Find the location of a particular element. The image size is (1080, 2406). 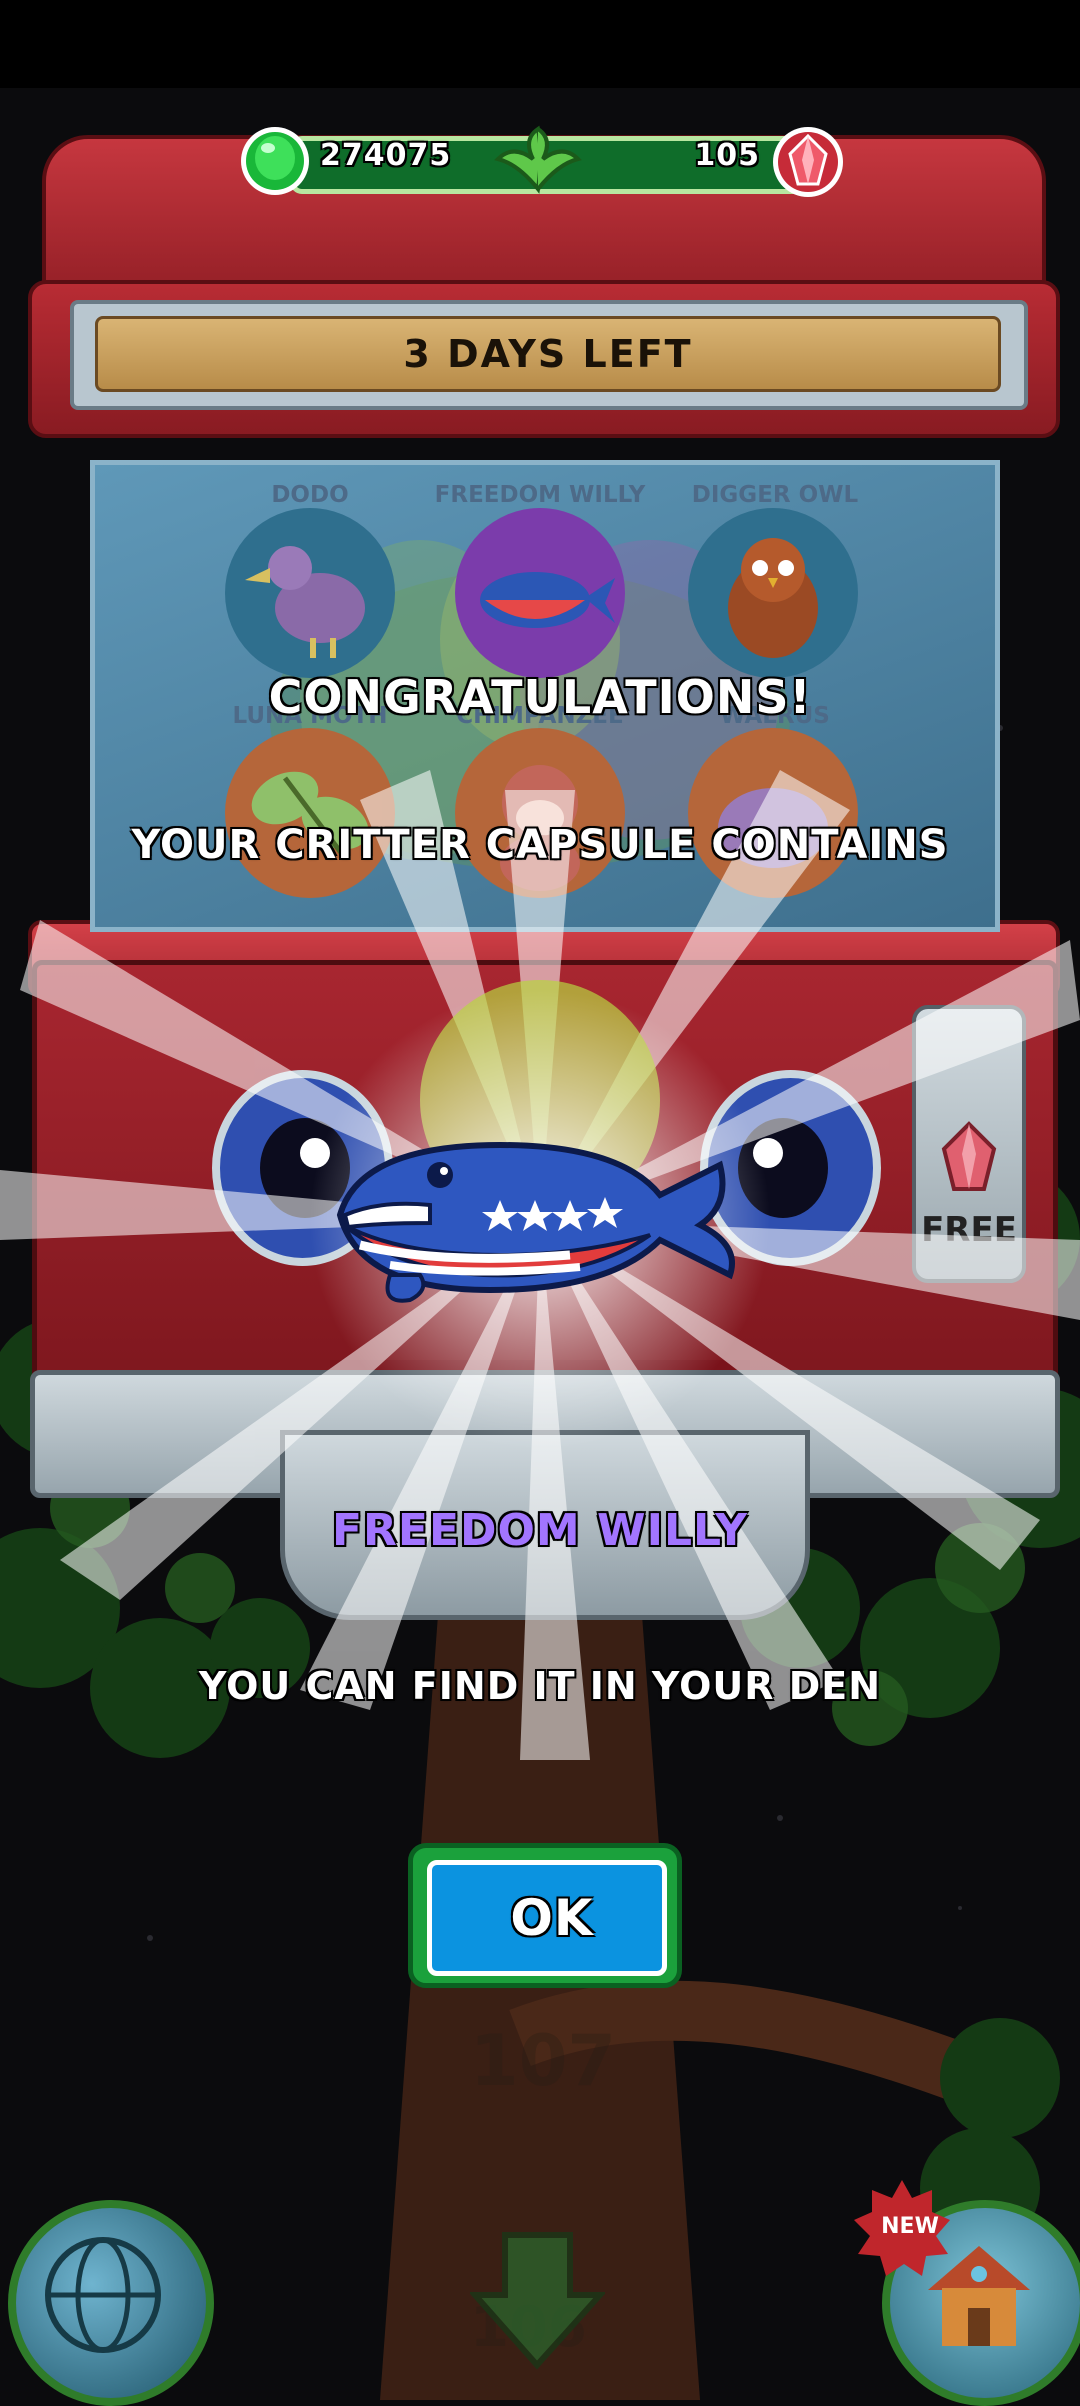

sprout-icon is located at coordinates (538, 159).